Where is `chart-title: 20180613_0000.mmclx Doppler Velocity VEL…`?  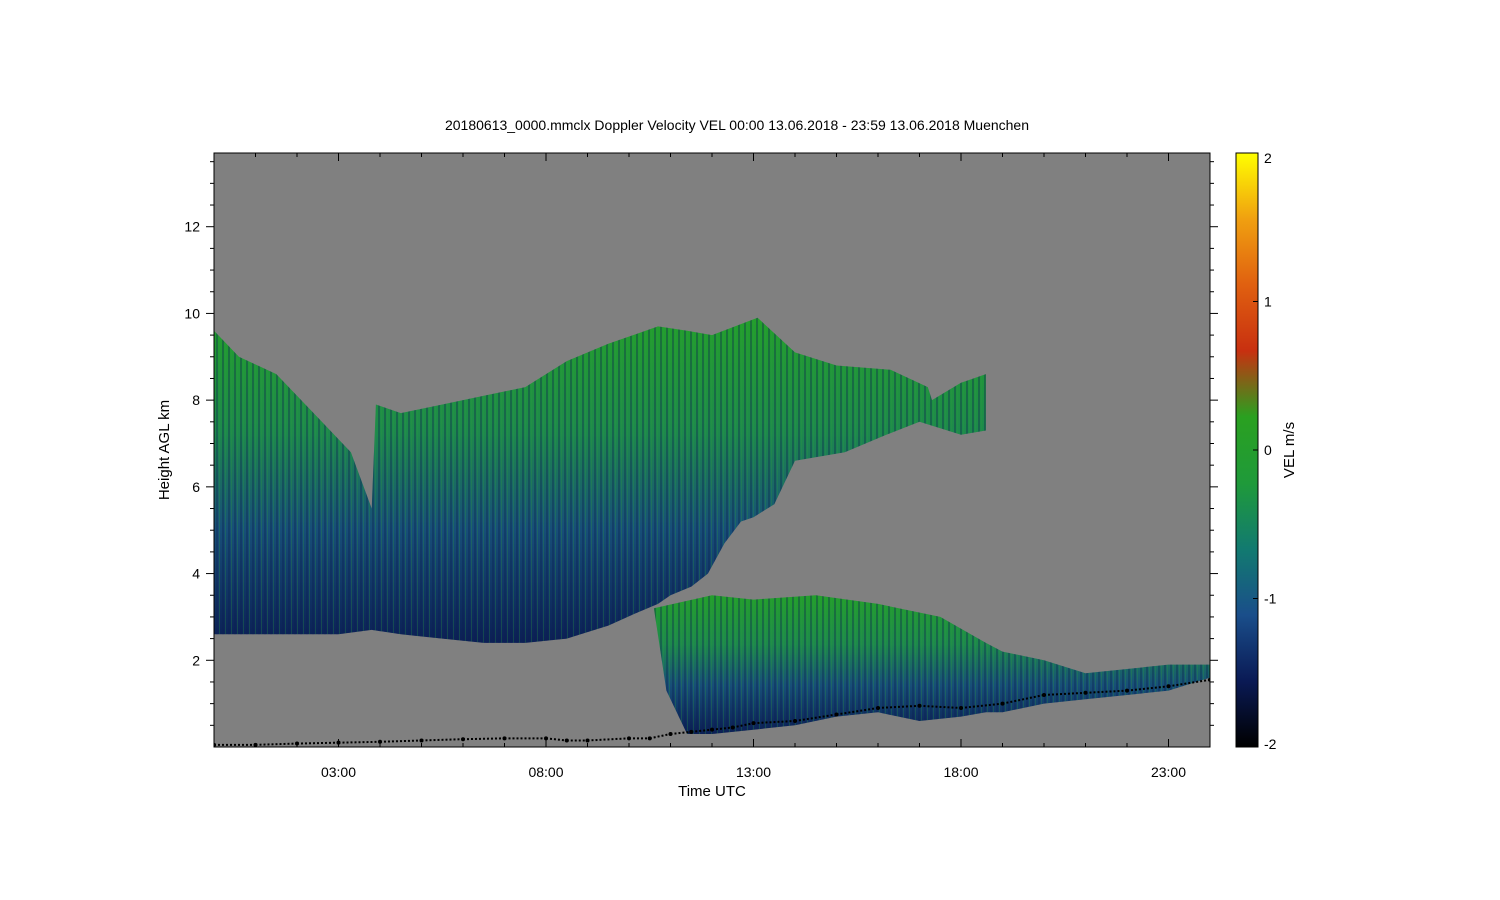 chart-title: 20180613_0000.mmclx Doppler Velocity VEL… is located at coordinates (737, 125).